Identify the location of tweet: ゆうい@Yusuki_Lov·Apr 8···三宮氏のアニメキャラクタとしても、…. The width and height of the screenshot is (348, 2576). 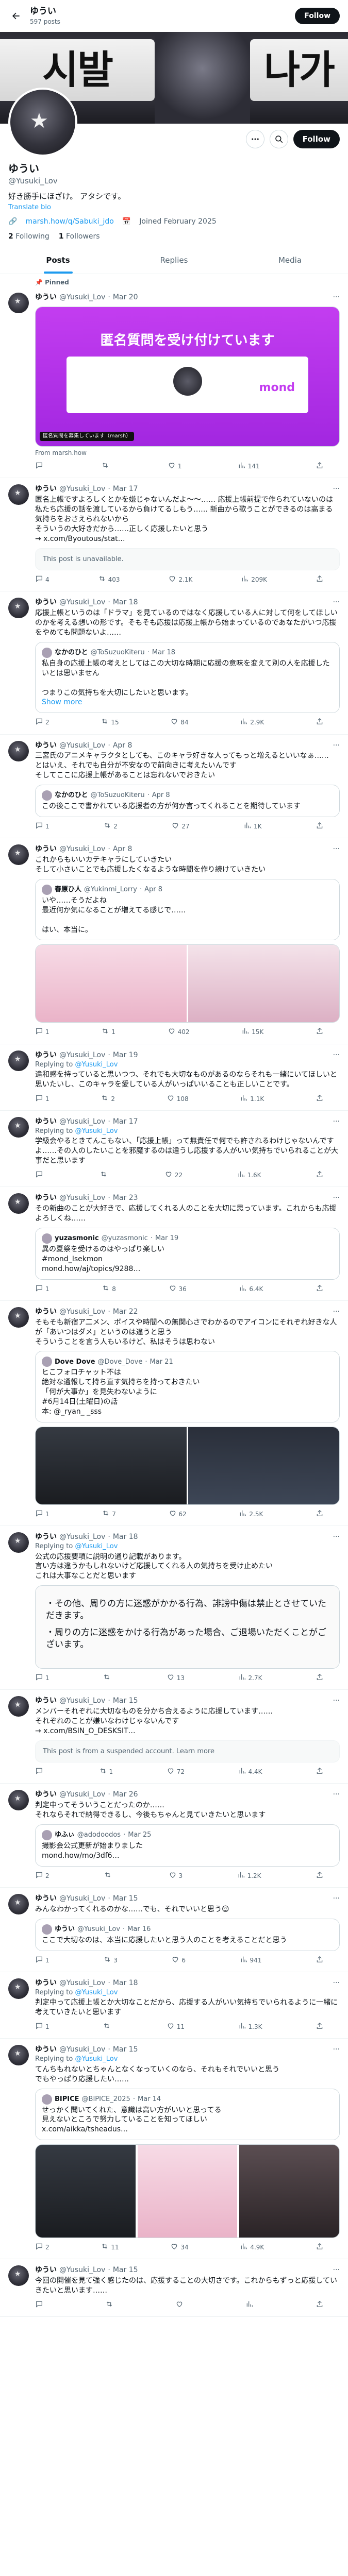
(174, 787).